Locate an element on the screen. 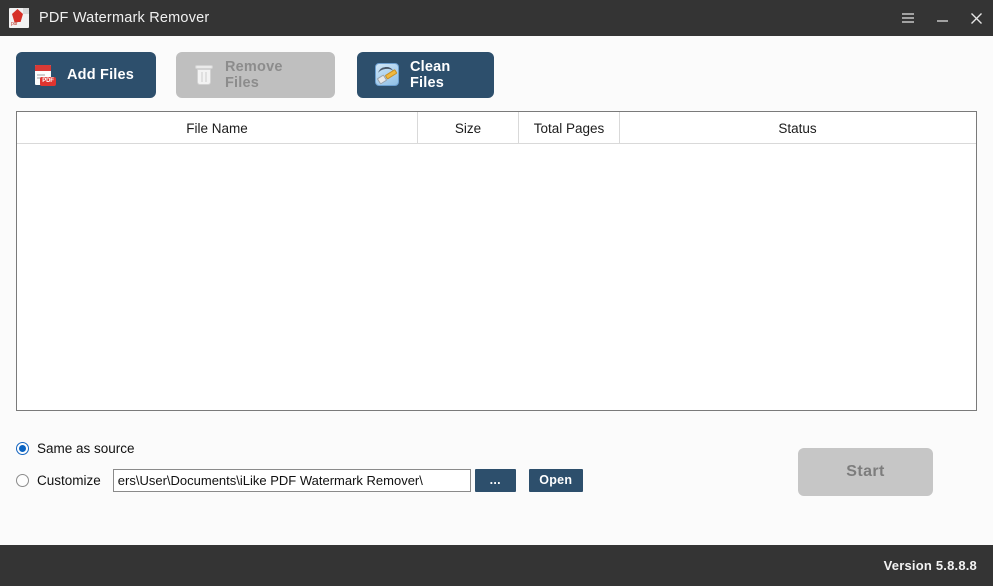  pdf-add-icon: PDF is located at coordinates (45, 75).